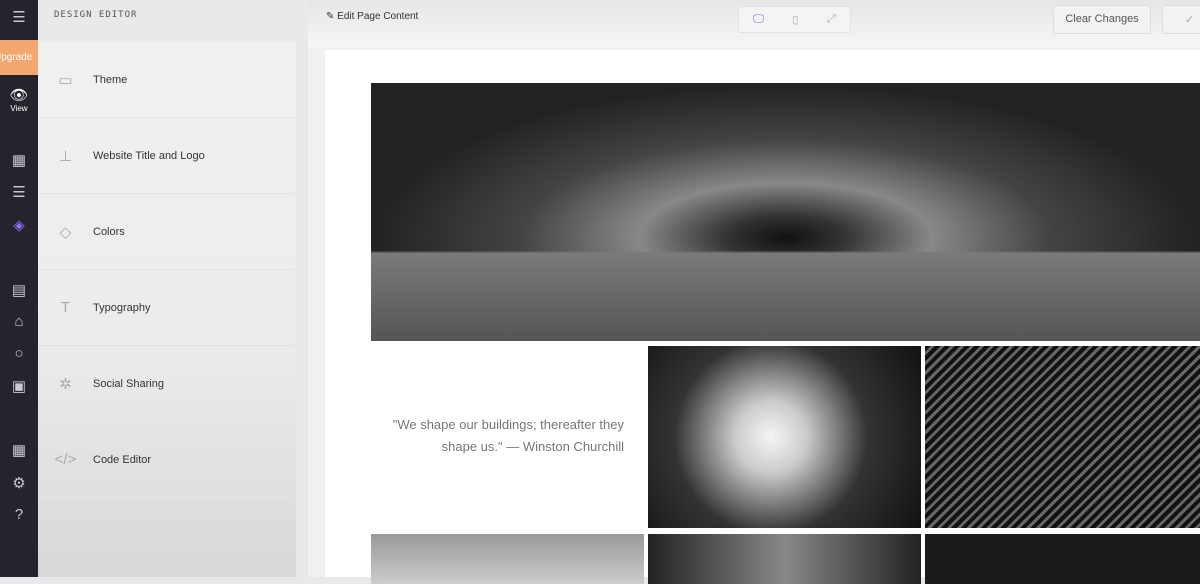 The width and height of the screenshot is (1200, 584). What do you see at coordinates (166, 308) in the screenshot?
I see `item-typography: T Typography` at bounding box center [166, 308].